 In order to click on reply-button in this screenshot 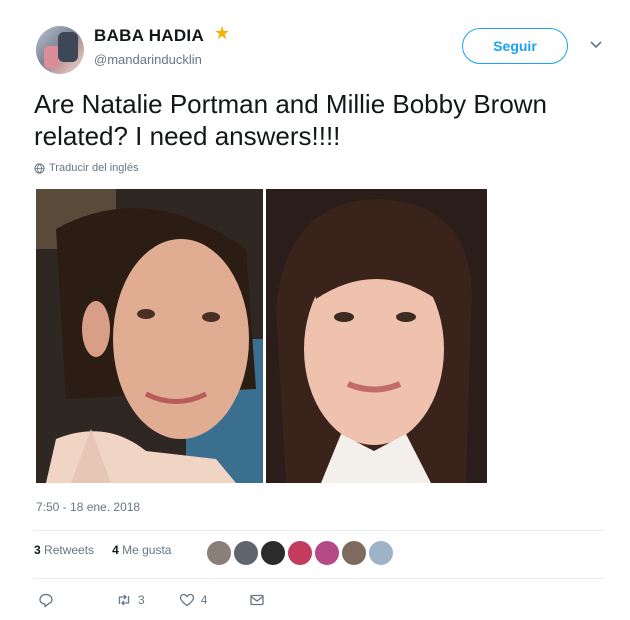, I will do `click(46, 600)`.